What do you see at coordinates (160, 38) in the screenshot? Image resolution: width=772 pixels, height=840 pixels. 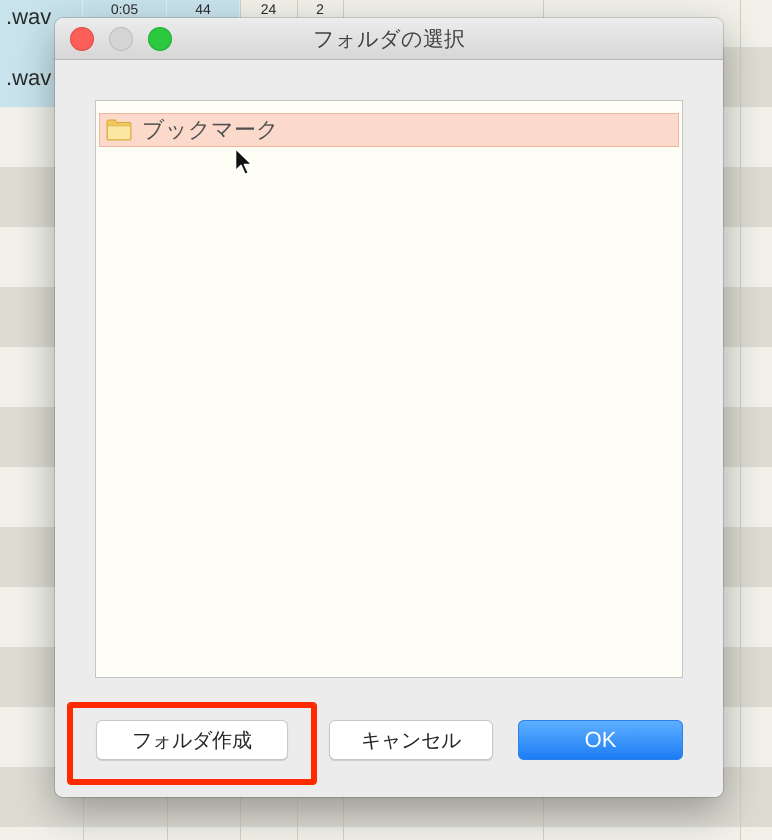 I see `zoom-icon` at bounding box center [160, 38].